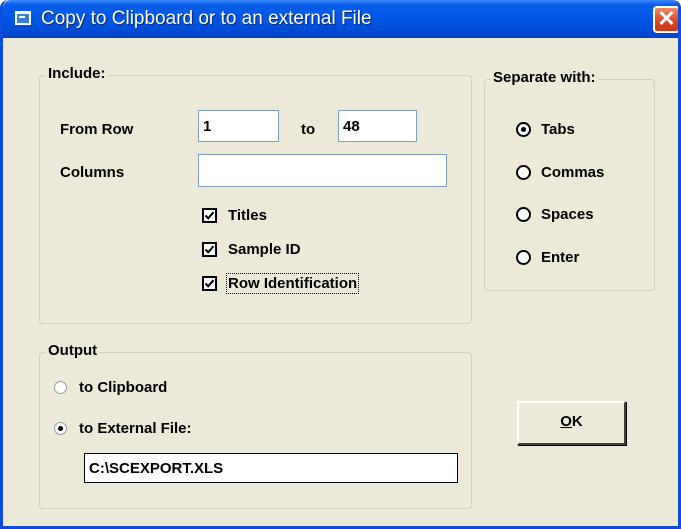 The height and width of the screenshot is (529, 681). I want to click on ok-button: OK, so click(571, 423).